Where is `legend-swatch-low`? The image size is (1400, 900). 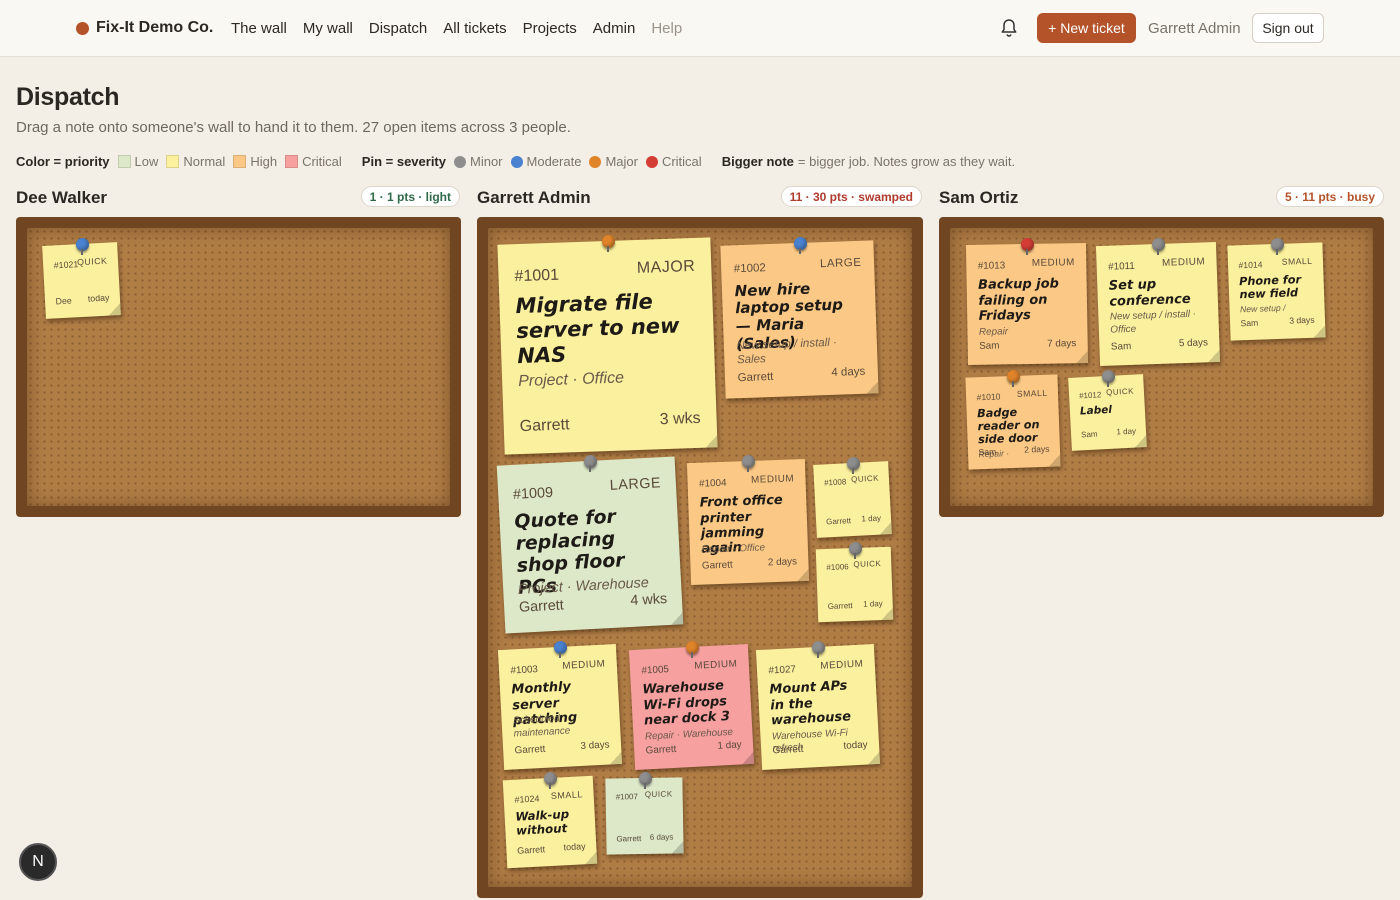 legend-swatch-low is located at coordinates (124, 161).